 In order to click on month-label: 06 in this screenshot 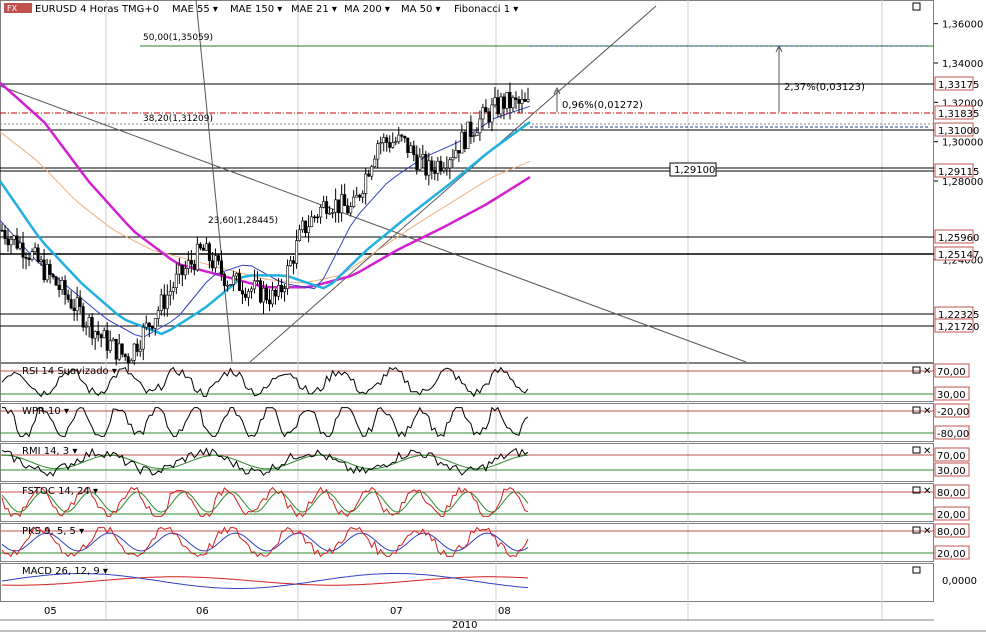, I will do `click(202, 611)`.